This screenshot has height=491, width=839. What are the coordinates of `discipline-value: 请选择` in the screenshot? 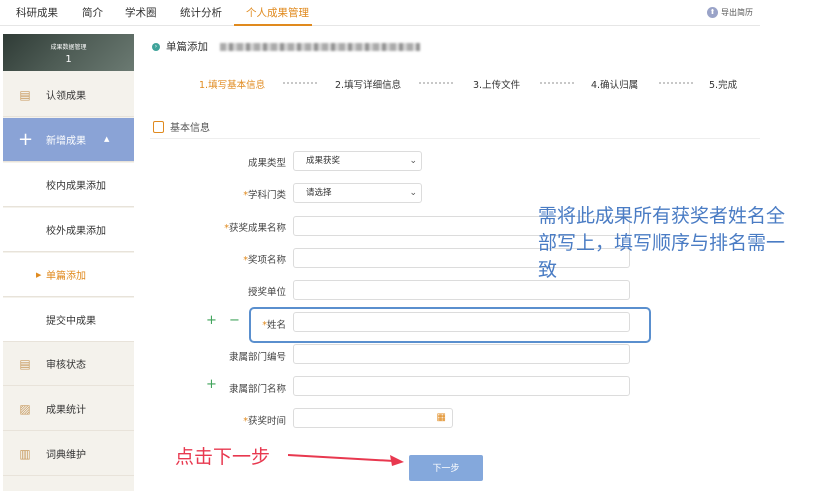 It's located at (319, 193).